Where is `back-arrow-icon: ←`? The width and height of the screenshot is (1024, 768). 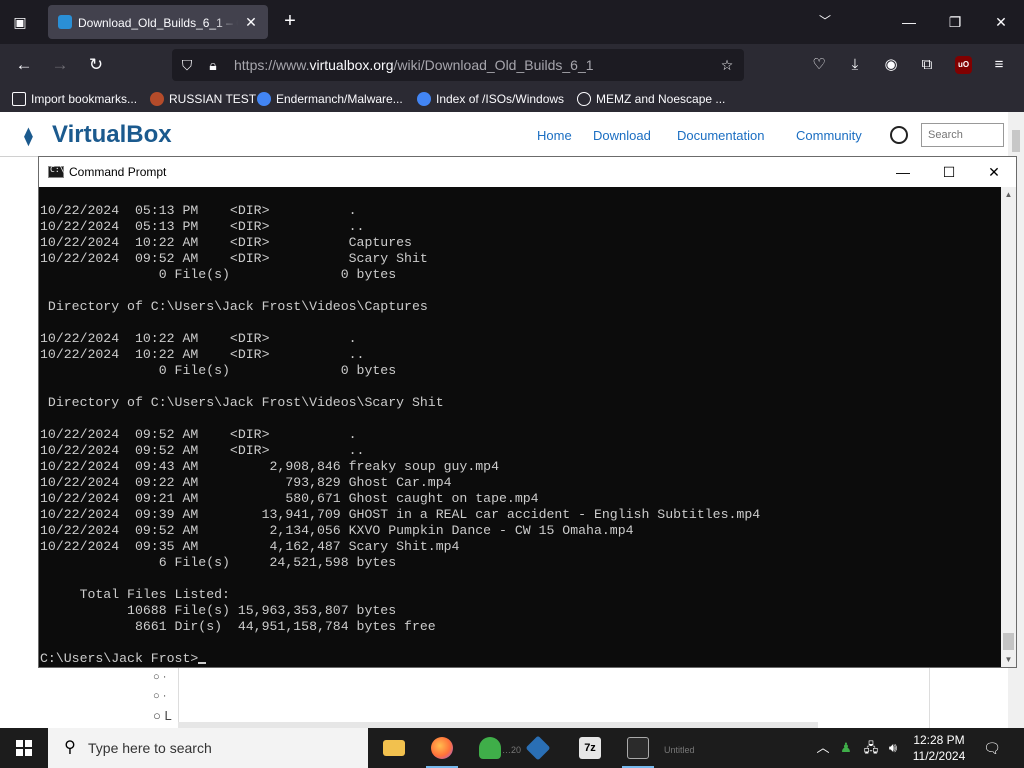
back-arrow-icon: ← is located at coordinates (24, 65).